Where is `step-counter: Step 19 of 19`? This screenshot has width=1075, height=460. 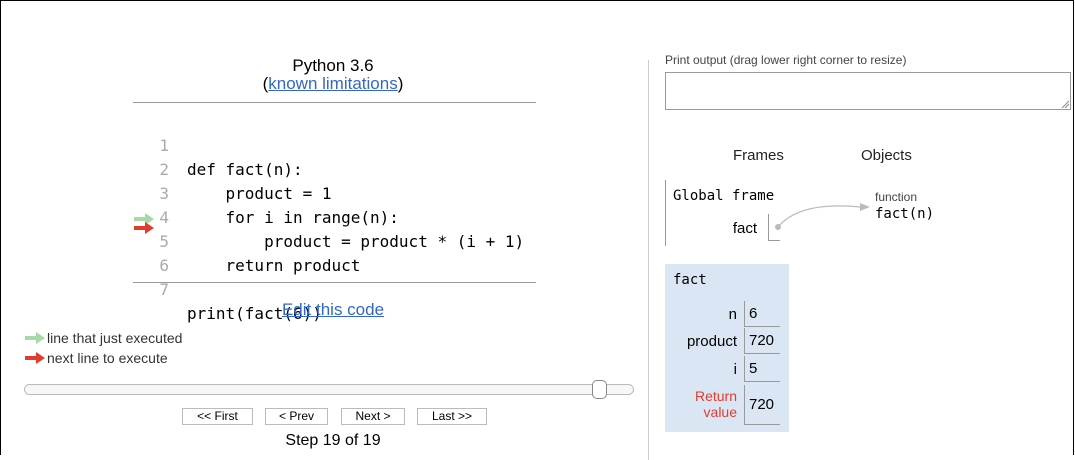 step-counter: Step 19 of 19 is located at coordinates (333, 440).